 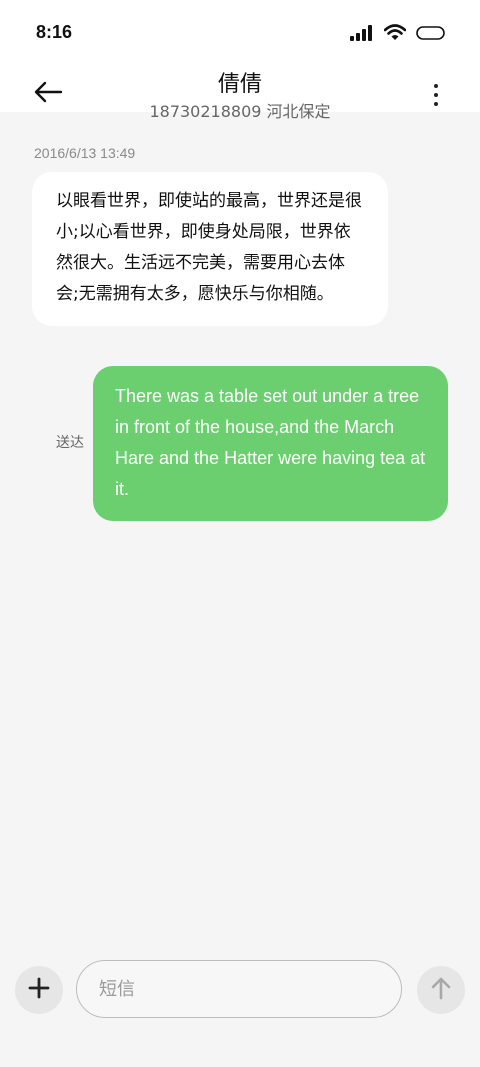 I want to click on wifi-icon, so click(x=395, y=34).